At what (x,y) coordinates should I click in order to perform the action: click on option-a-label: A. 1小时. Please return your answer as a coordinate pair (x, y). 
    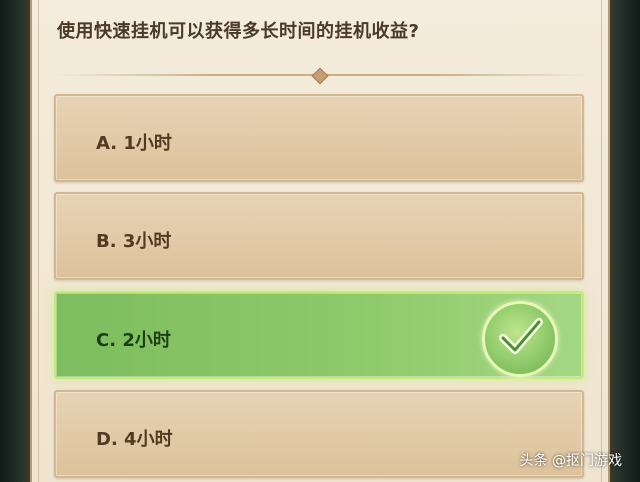
    Looking at the image, I should click on (134, 143).